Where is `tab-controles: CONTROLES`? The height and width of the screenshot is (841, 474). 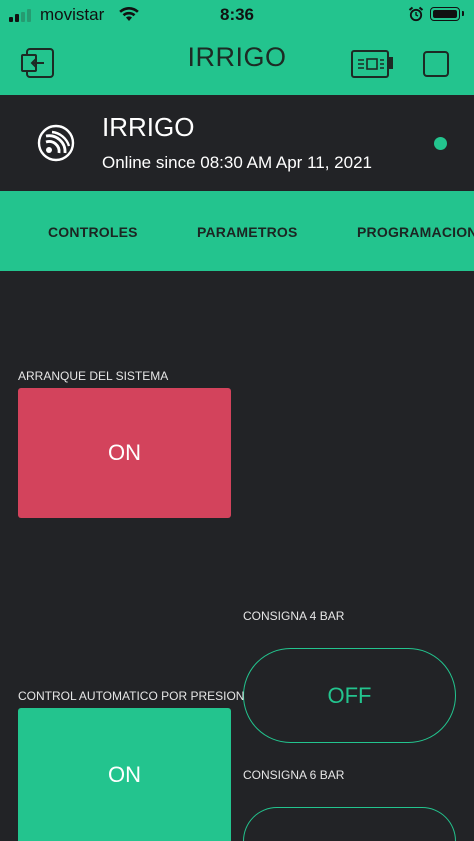 tab-controles: CONTROLES is located at coordinates (93, 232).